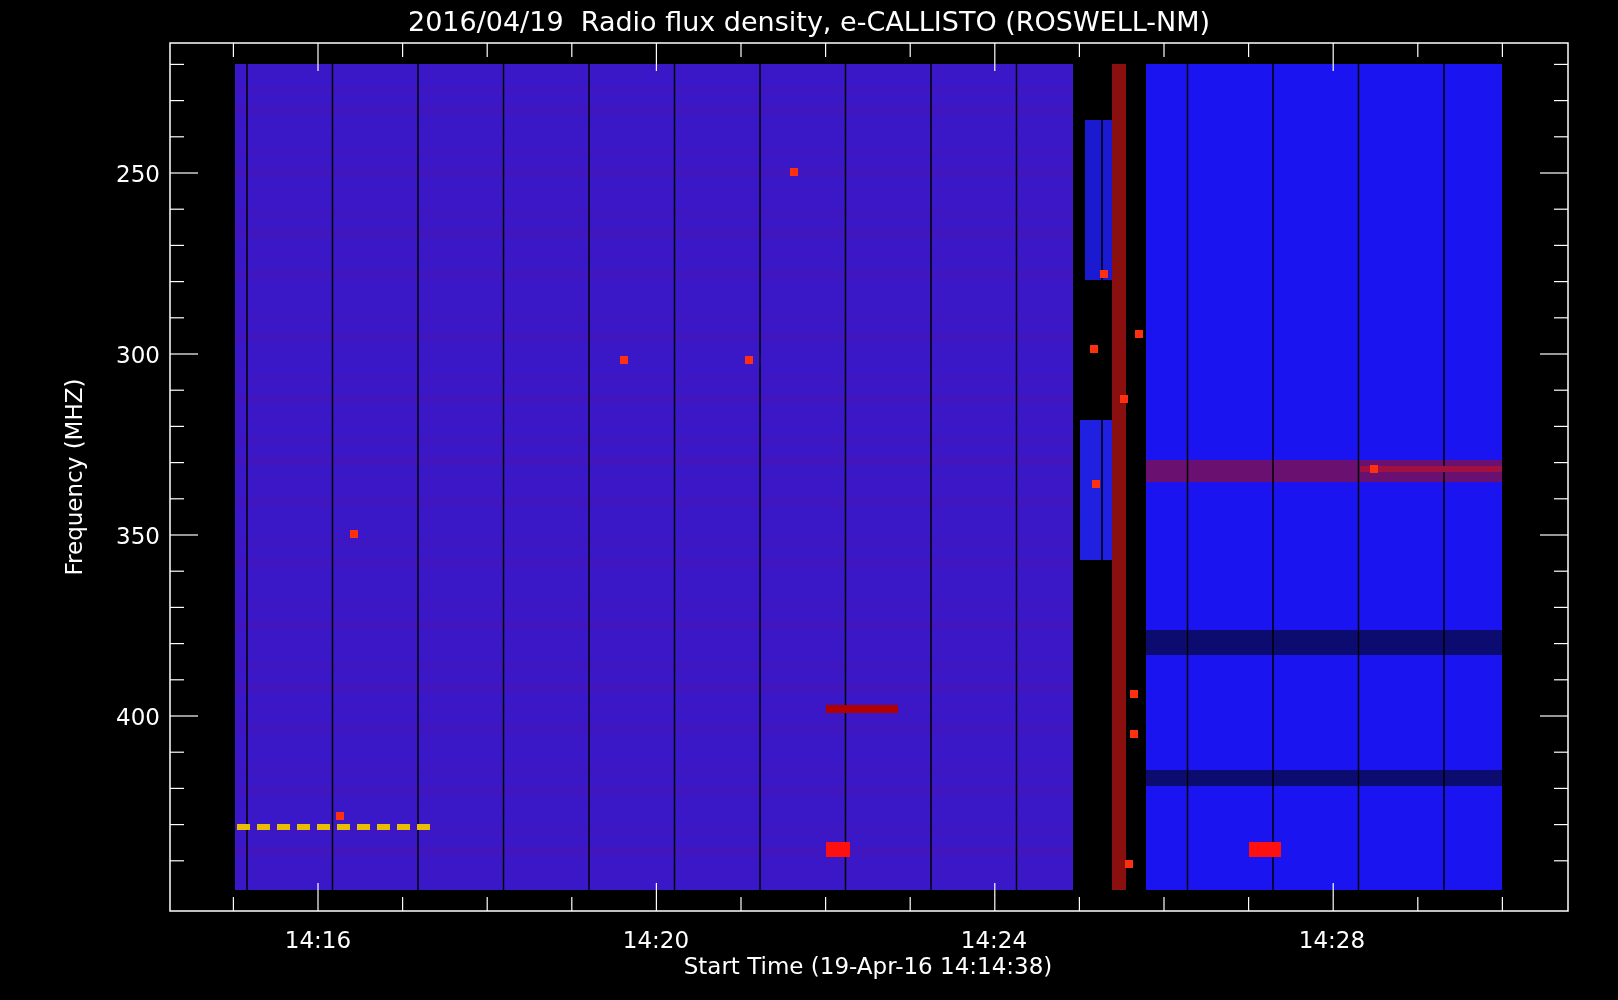 The width and height of the screenshot is (1618, 1000). Describe the element at coordinates (809, 21) in the screenshot. I see `chart-title: 2016/04/19 Radio flux density, e-CALLISTO (ROSWELL-NM)` at that location.